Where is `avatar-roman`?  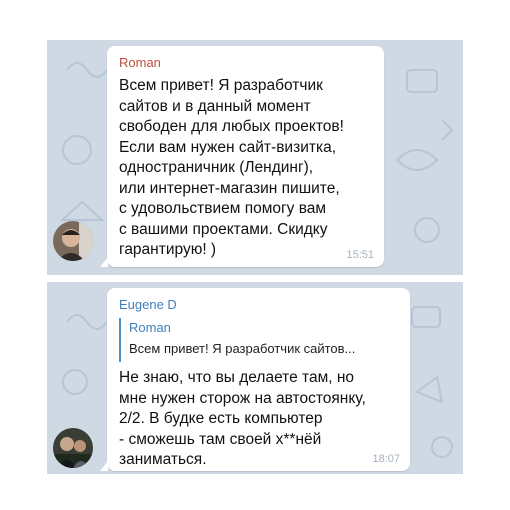 avatar-roman is located at coordinates (73, 241).